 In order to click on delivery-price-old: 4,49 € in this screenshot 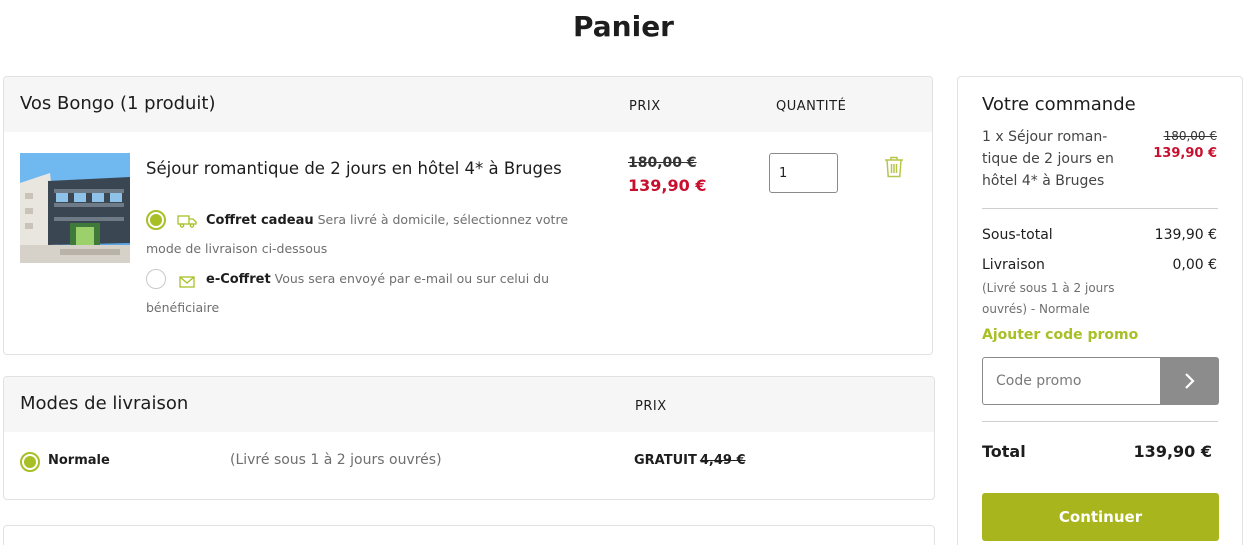, I will do `click(722, 460)`.